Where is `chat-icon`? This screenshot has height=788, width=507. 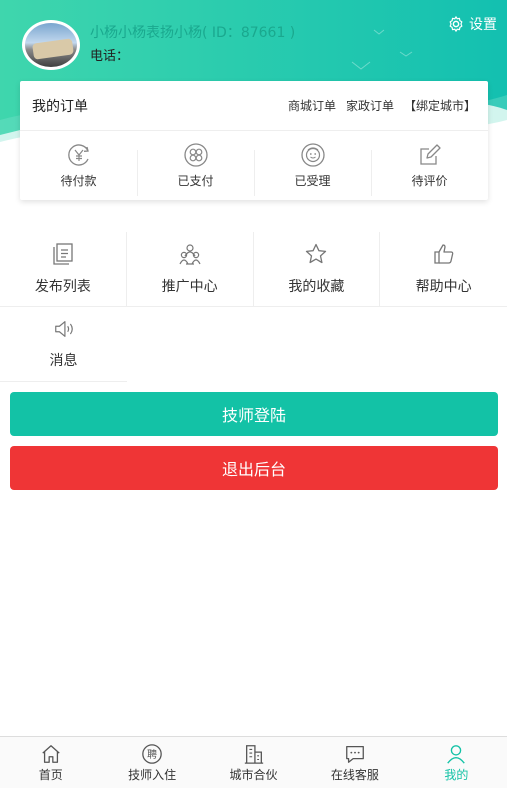 chat-icon is located at coordinates (355, 754).